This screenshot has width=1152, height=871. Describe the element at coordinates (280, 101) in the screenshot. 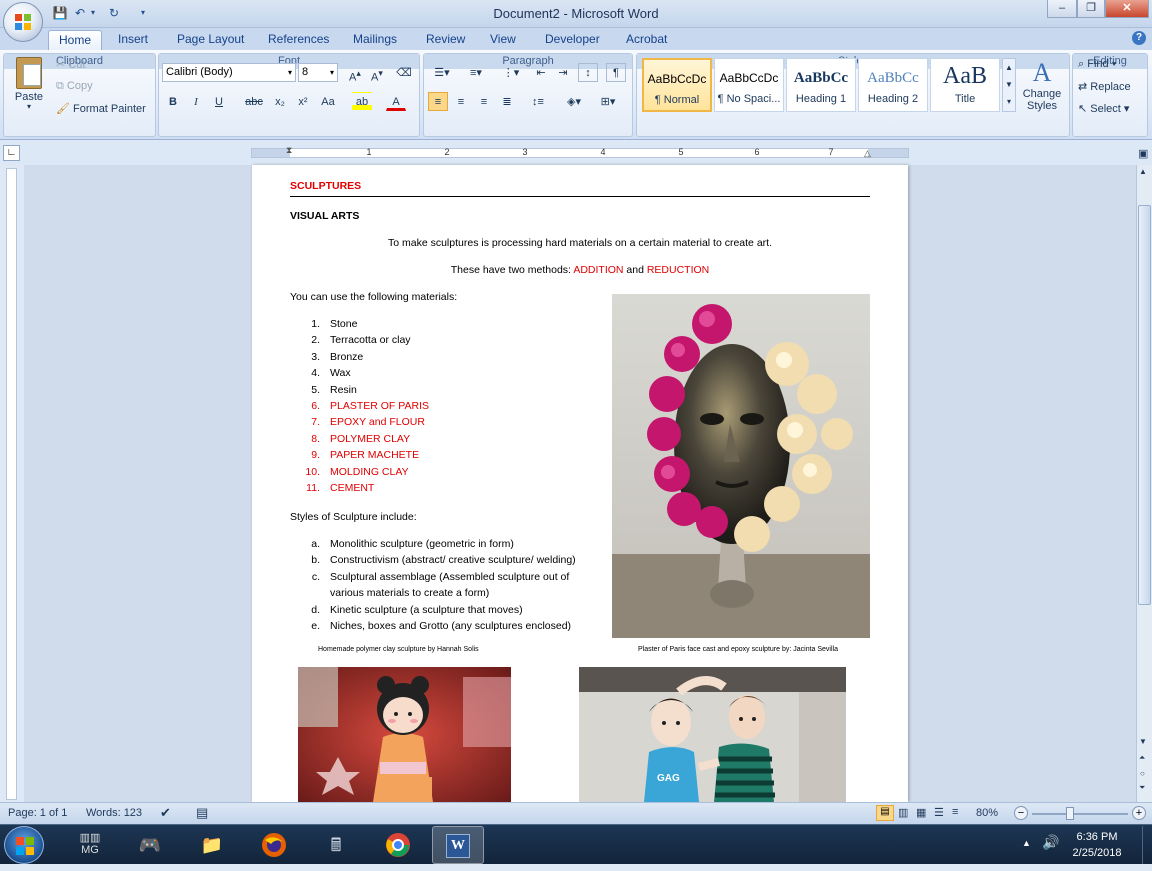

I see `subscript-icon: x₂` at that location.